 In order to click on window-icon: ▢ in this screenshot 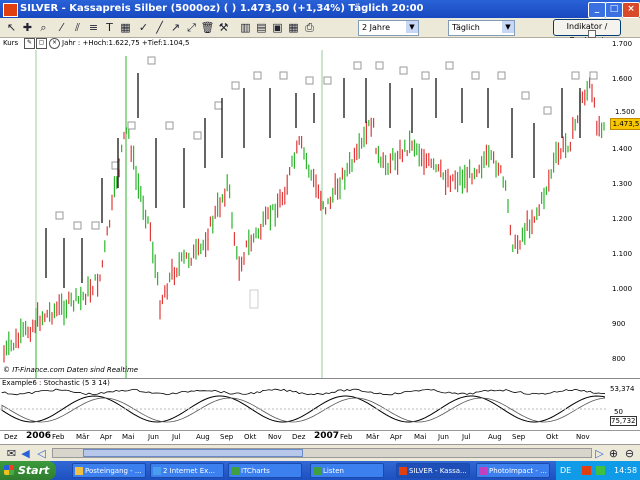, I will do `click(41, 43)`.